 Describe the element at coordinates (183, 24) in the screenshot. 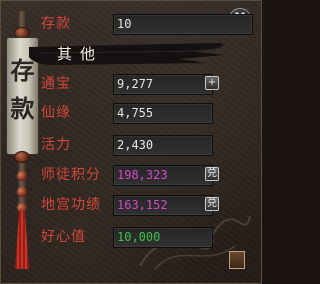

I see `deposit-field: 10` at that location.